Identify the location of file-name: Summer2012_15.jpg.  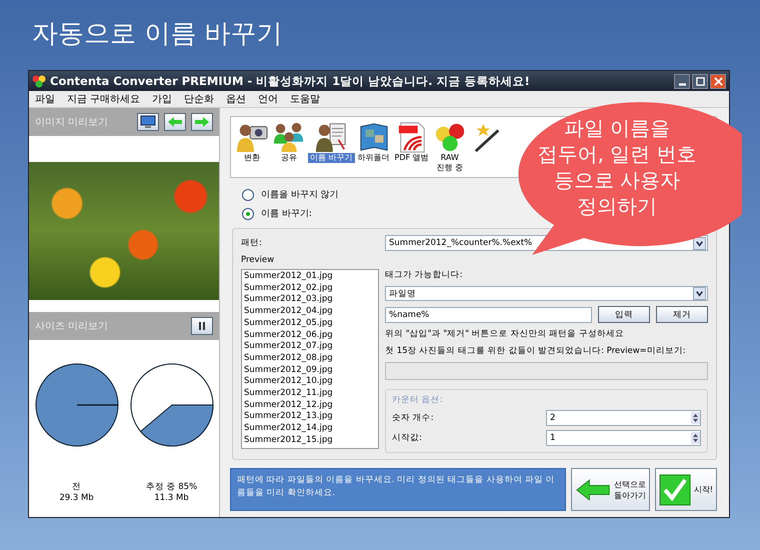
(289, 440).